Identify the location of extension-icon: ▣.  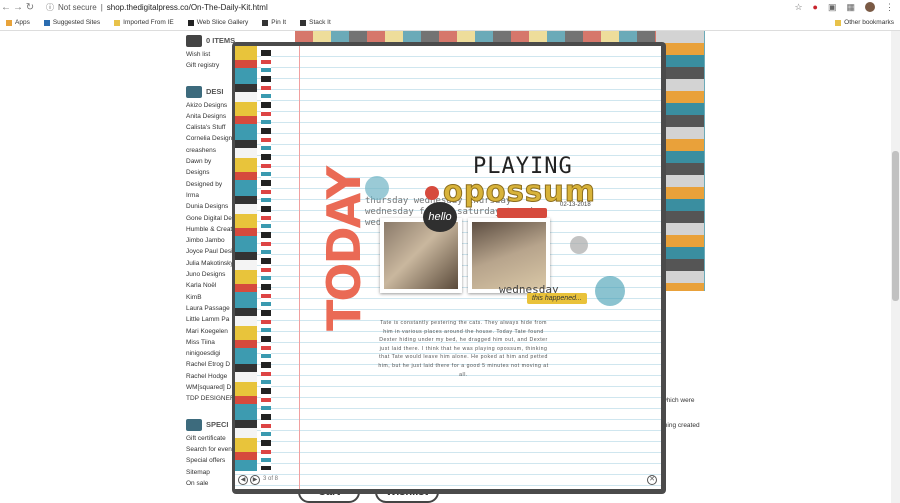
(832, 7).